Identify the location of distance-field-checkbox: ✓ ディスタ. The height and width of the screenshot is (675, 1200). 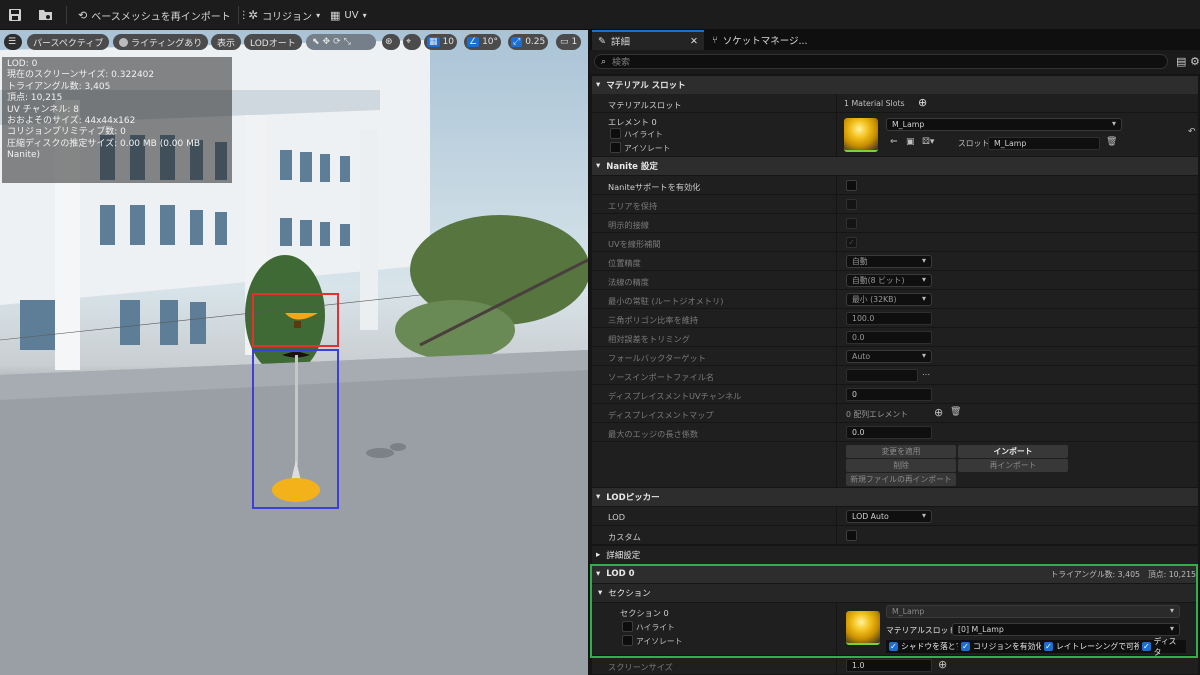
(1162, 647).